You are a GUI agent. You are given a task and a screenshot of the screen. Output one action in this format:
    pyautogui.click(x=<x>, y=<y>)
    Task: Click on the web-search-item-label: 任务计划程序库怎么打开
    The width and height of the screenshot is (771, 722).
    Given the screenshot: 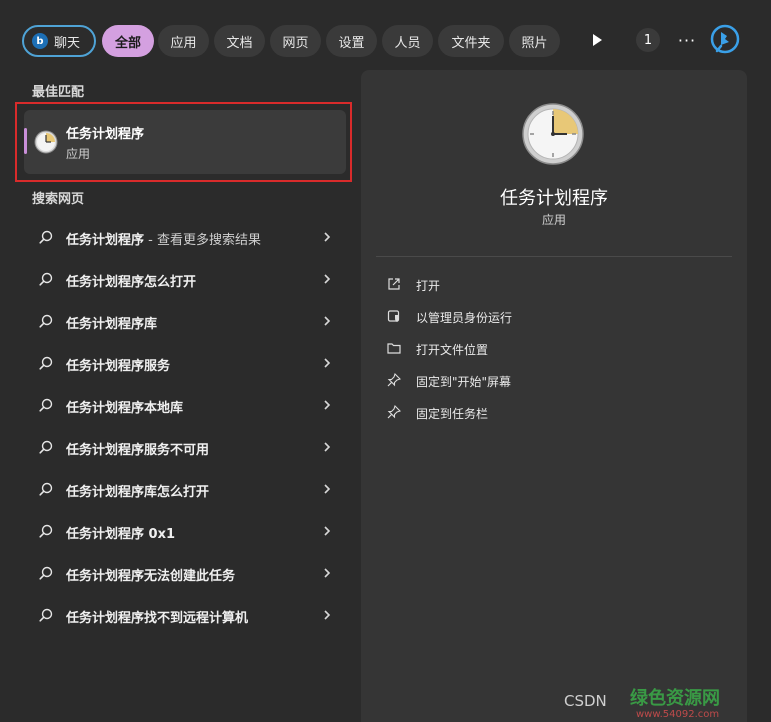 What is the action you would take?
    pyautogui.click(x=137, y=490)
    